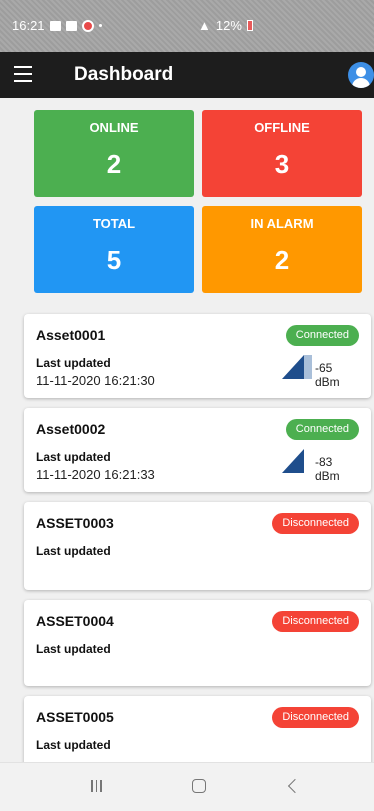  I want to click on battery-level: 12%, so click(228, 25).